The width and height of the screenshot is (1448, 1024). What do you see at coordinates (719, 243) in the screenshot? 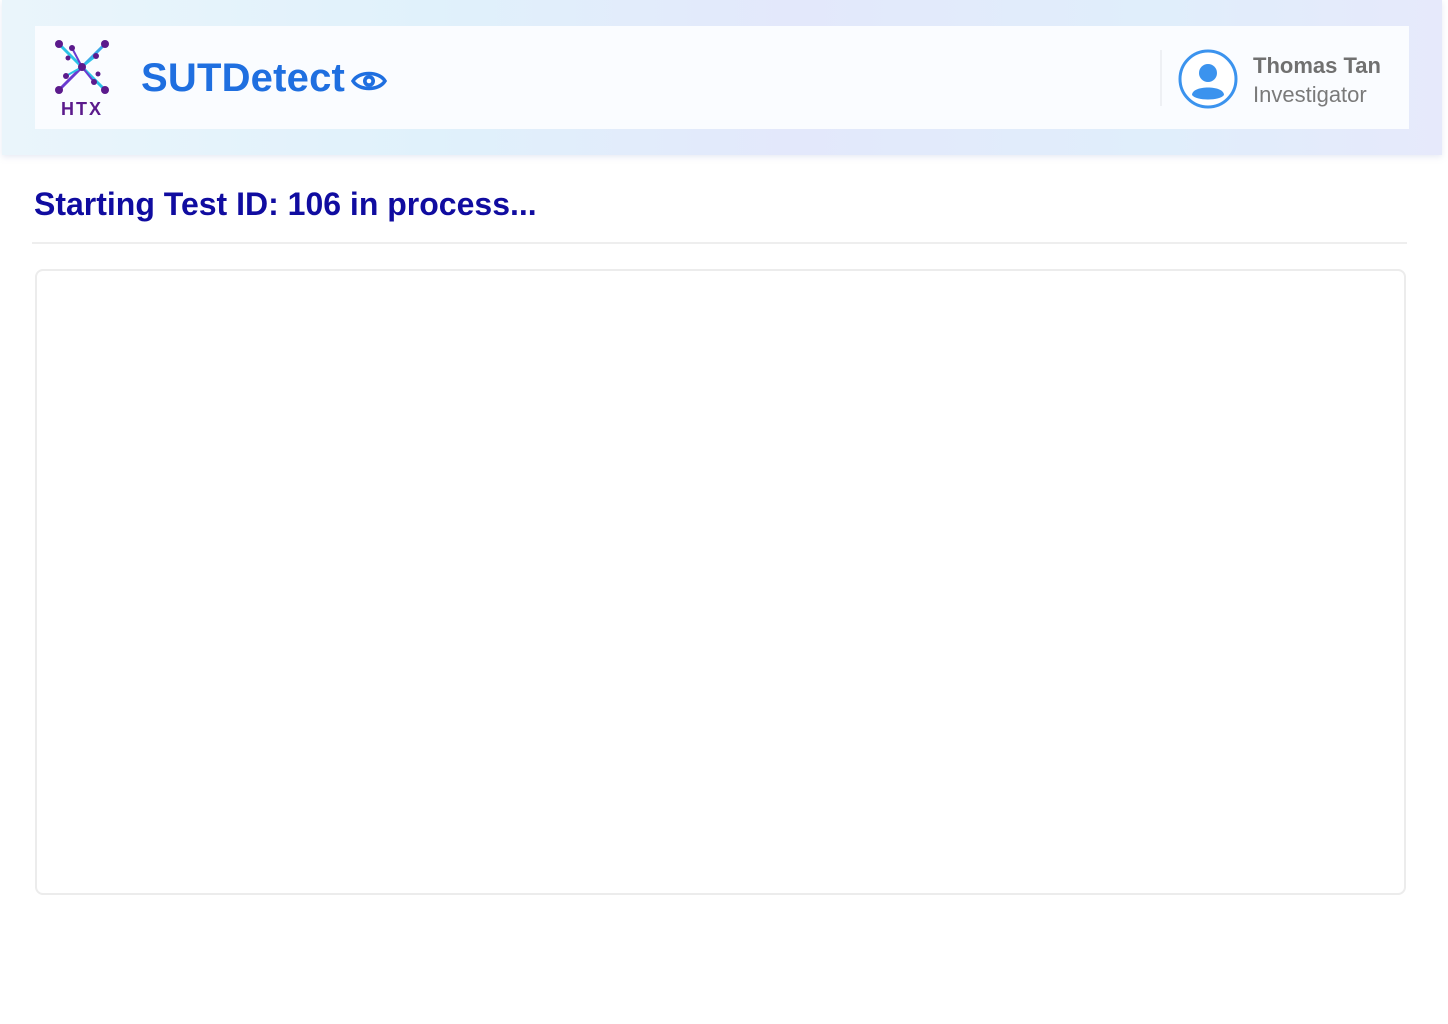
I see `section-divider` at bounding box center [719, 243].